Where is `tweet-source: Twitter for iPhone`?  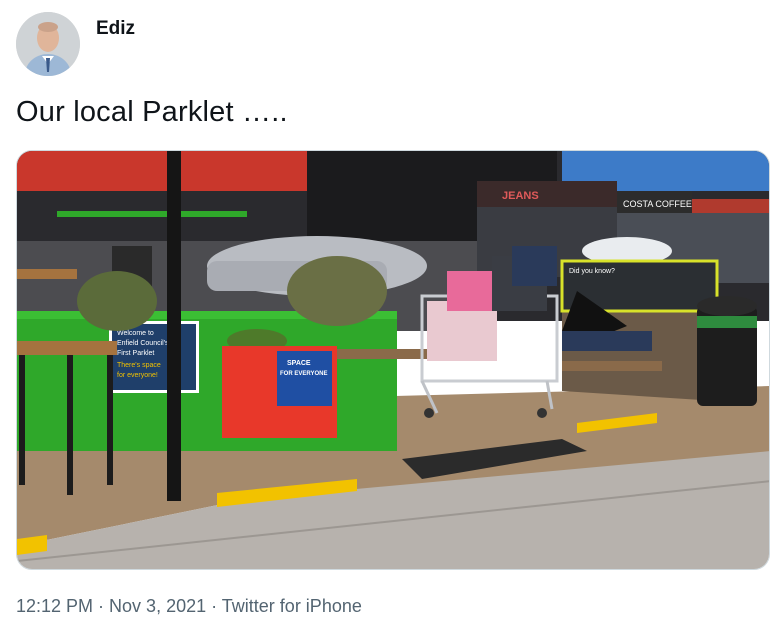 tweet-source: Twitter for iPhone is located at coordinates (292, 606).